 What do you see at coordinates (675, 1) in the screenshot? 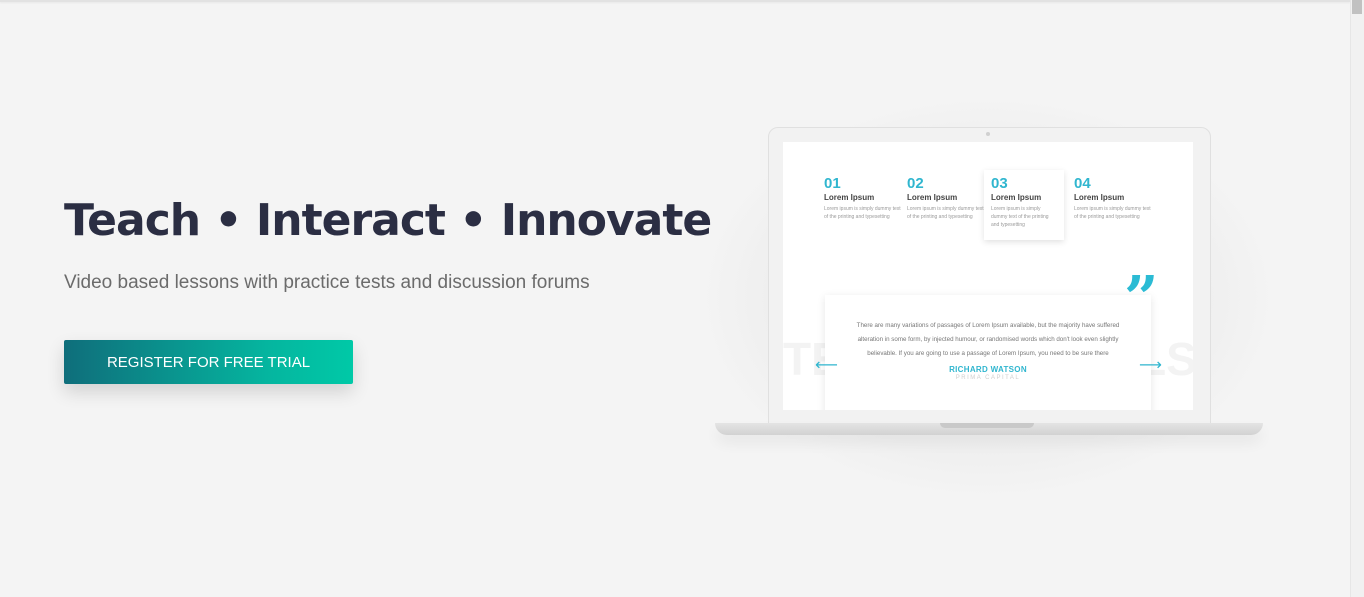
I see `header-divider` at bounding box center [675, 1].